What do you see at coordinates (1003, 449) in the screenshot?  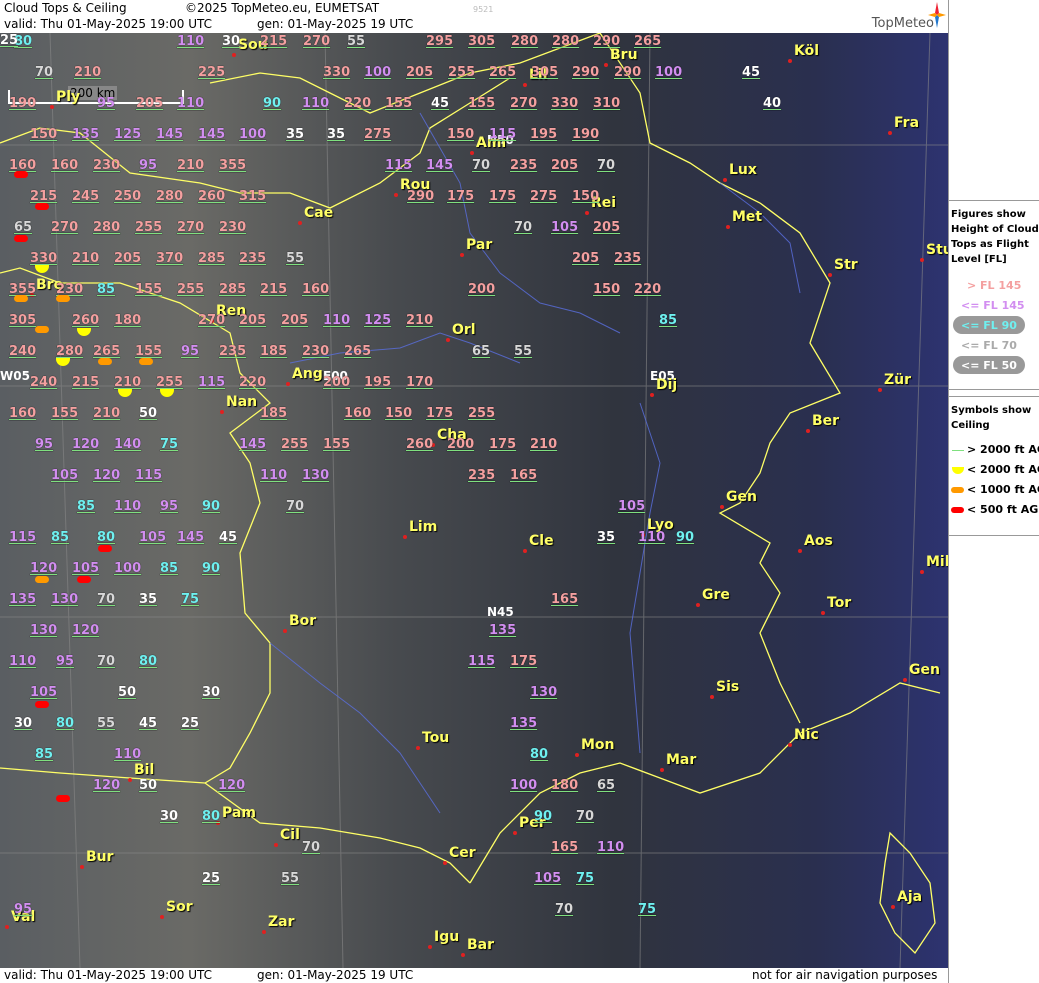 I see `legend-ceiling-item: > 2000 ft AGL` at bounding box center [1003, 449].